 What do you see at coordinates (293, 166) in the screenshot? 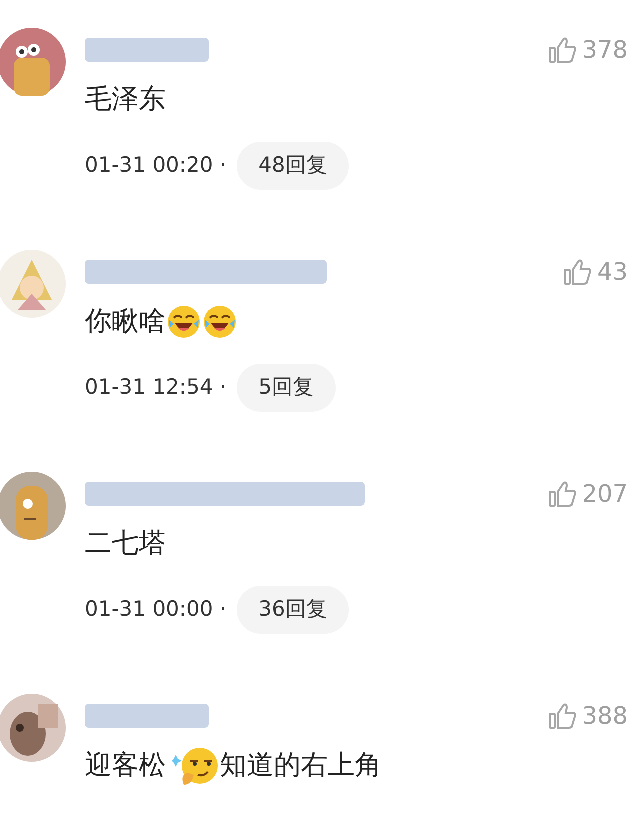
I see `replies-button: 48回复` at bounding box center [293, 166].